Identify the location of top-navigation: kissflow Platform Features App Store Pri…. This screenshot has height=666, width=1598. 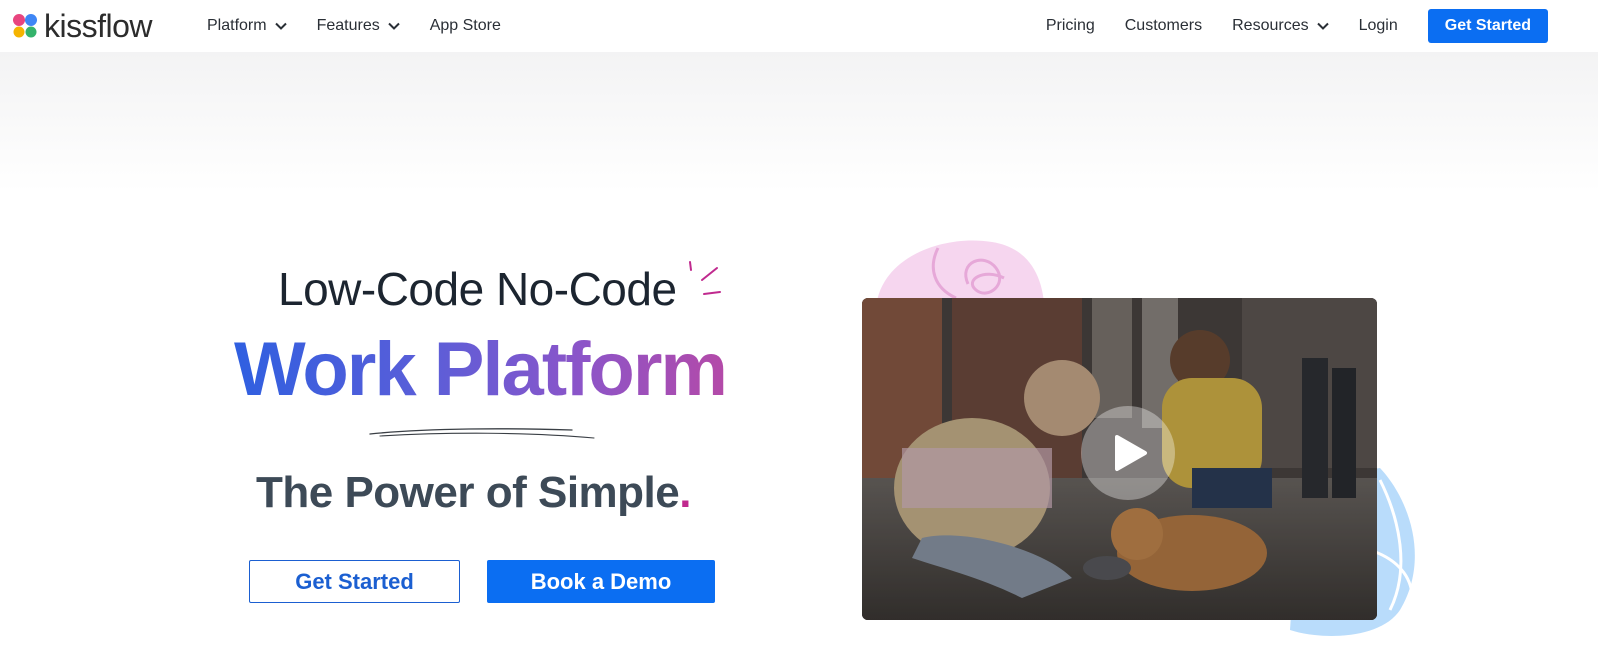
(799, 26).